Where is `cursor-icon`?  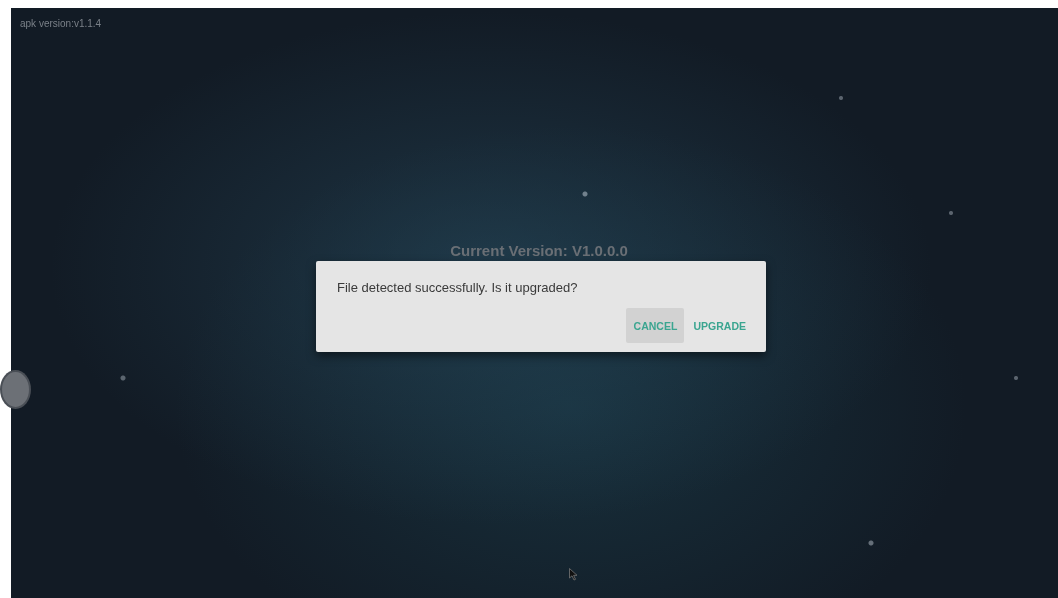 cursor-icon is located at coordinates (573, 574).